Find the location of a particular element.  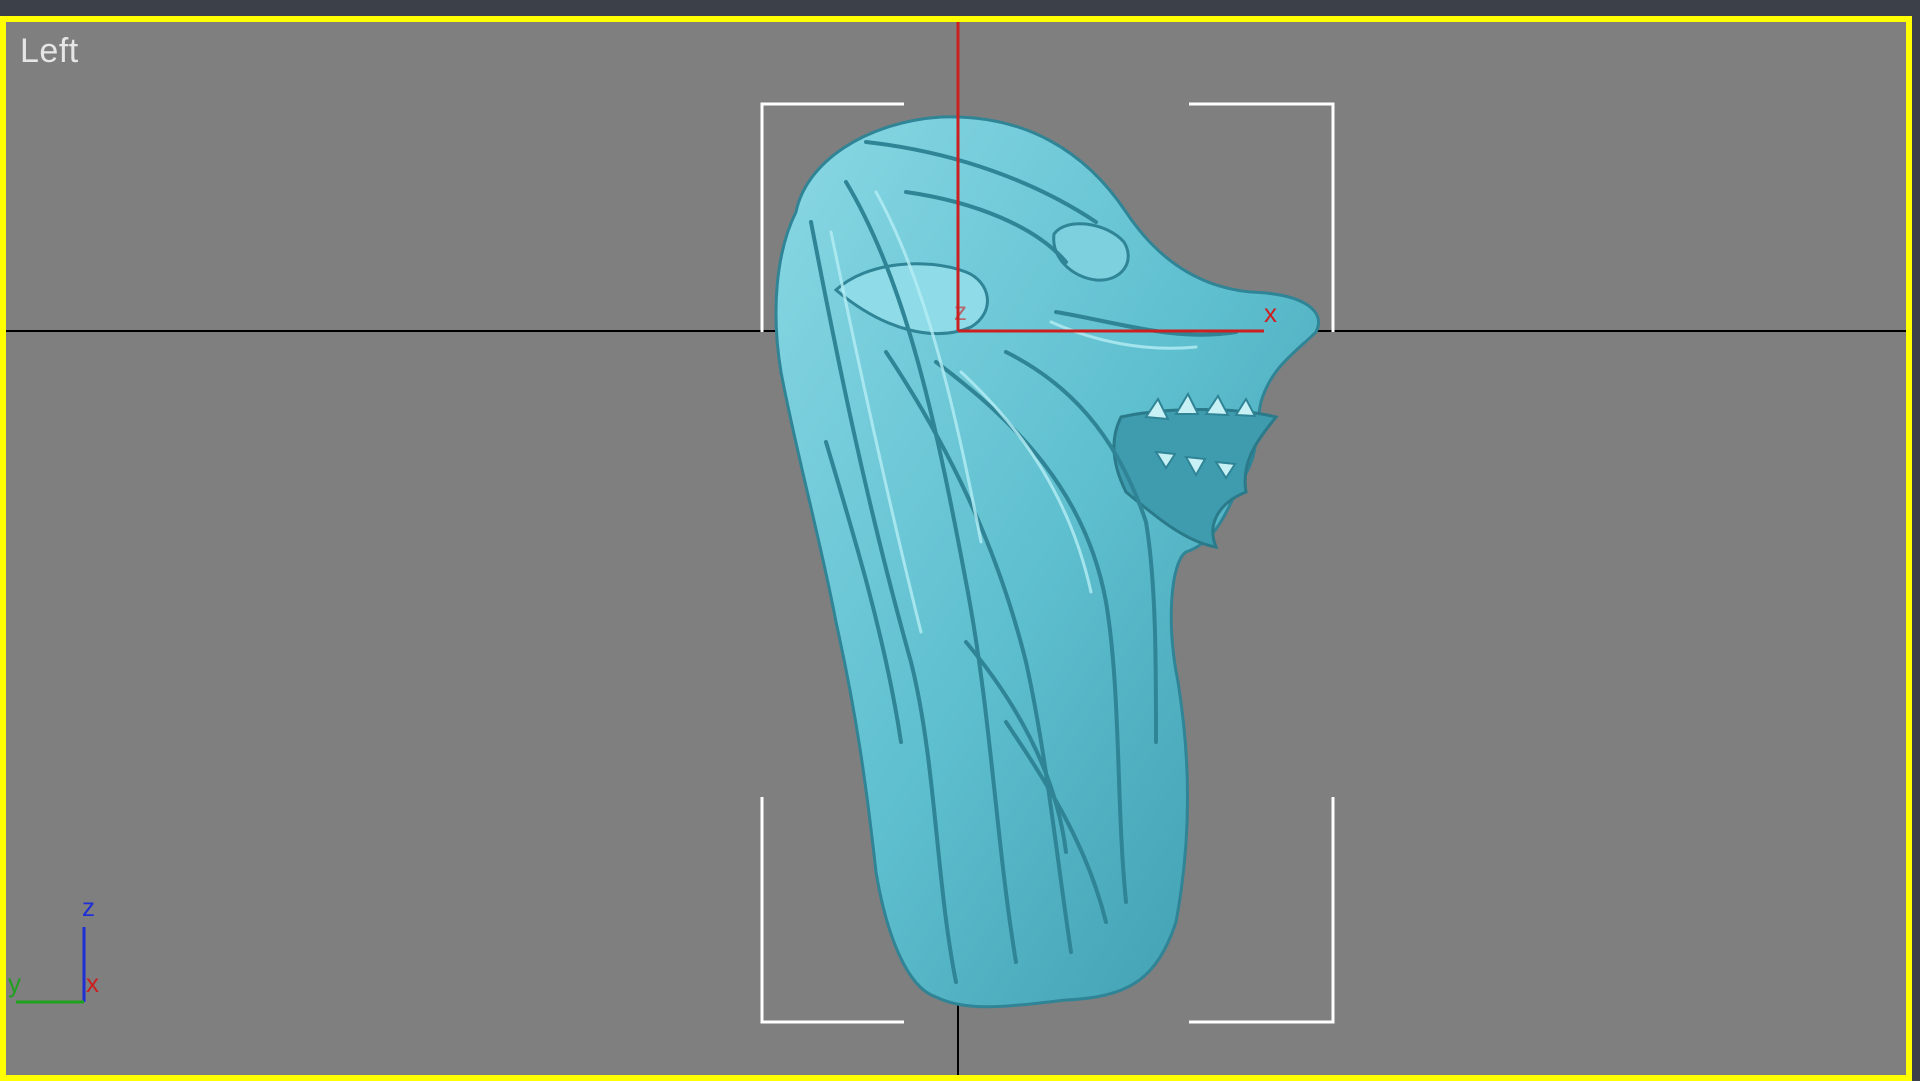

triad-x-label: x is located at coordinates (92, 983).